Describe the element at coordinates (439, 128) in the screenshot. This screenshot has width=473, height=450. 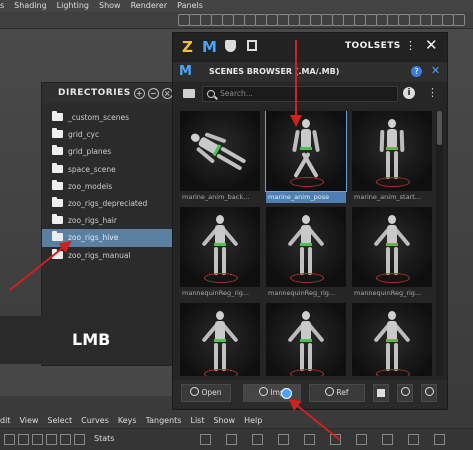
I see `scrollbar-thumb` at that location.